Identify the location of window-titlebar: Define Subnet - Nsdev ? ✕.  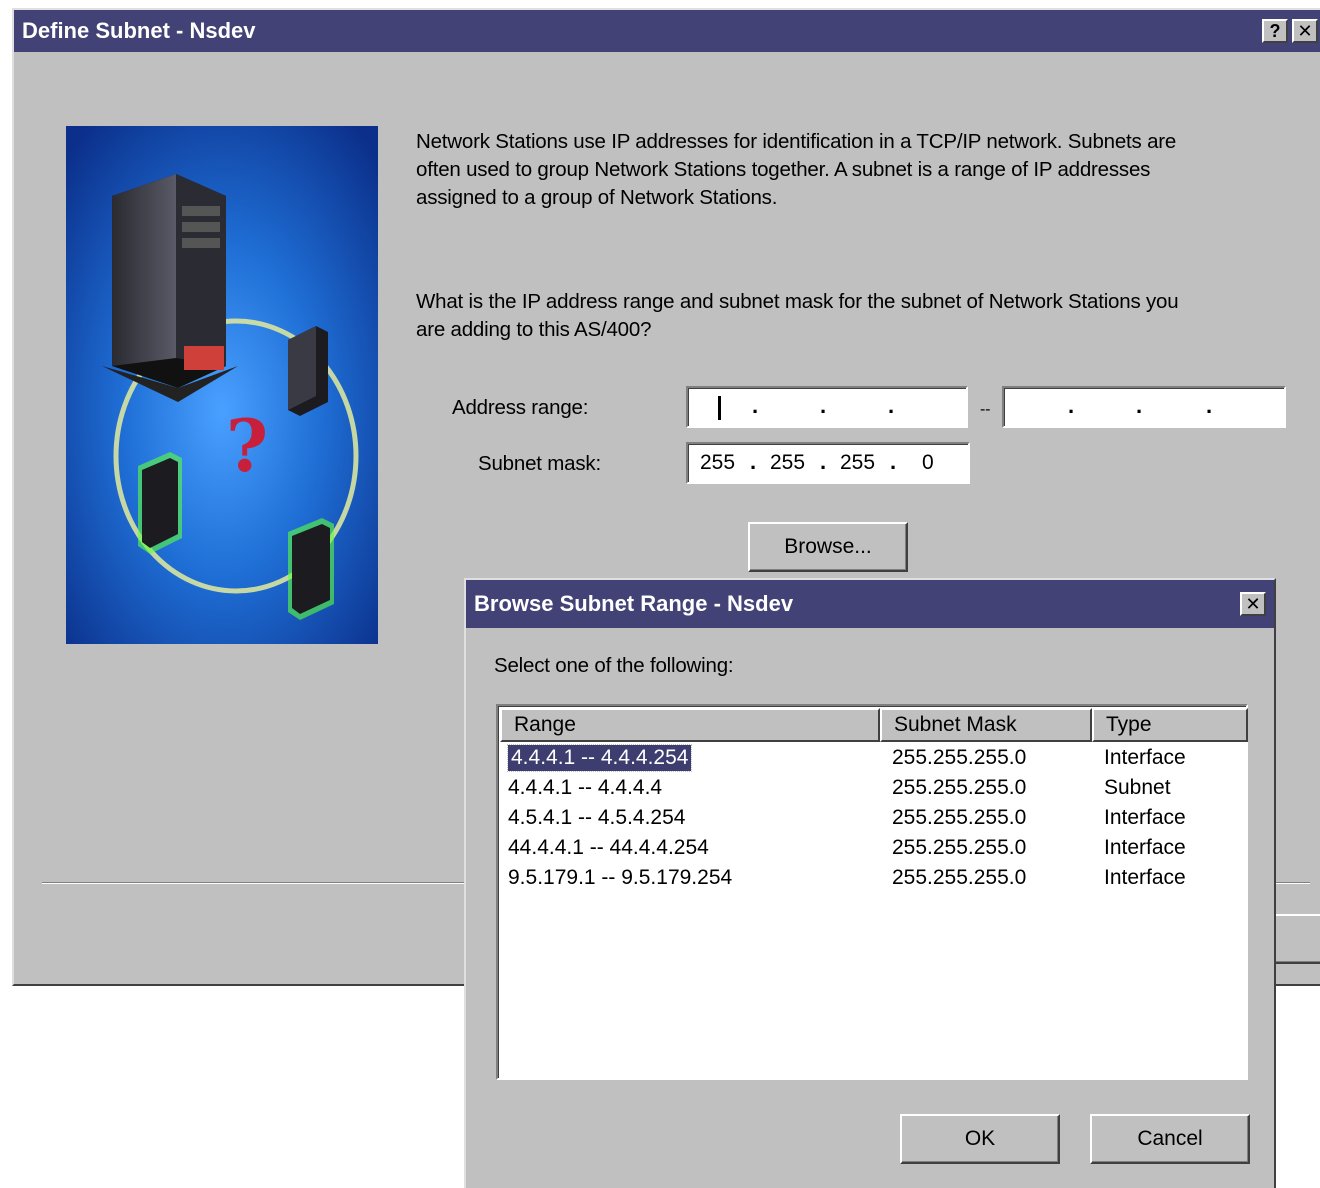
(667, 31).